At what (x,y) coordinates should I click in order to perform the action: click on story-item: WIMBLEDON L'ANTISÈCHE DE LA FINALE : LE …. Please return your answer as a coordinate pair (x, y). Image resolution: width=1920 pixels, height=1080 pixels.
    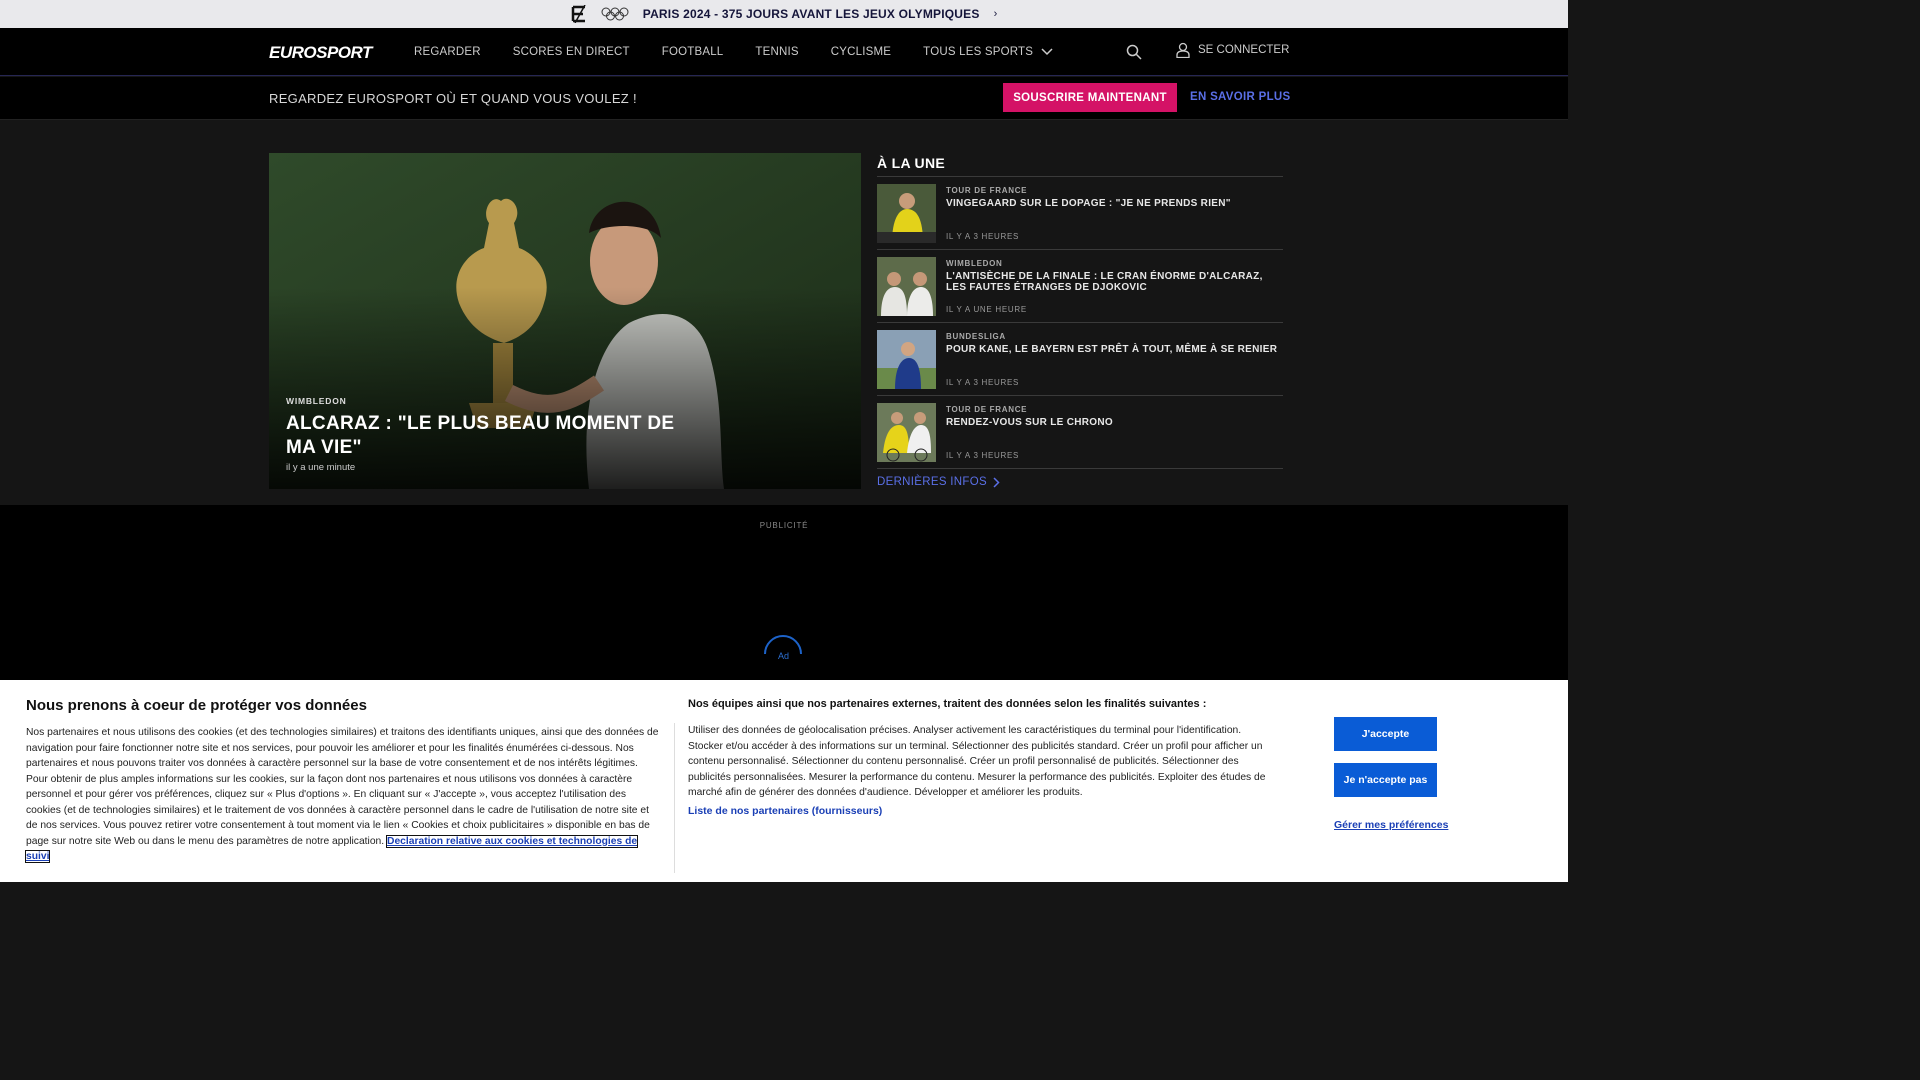
    Looking at the image, I should click on (1080, 286).